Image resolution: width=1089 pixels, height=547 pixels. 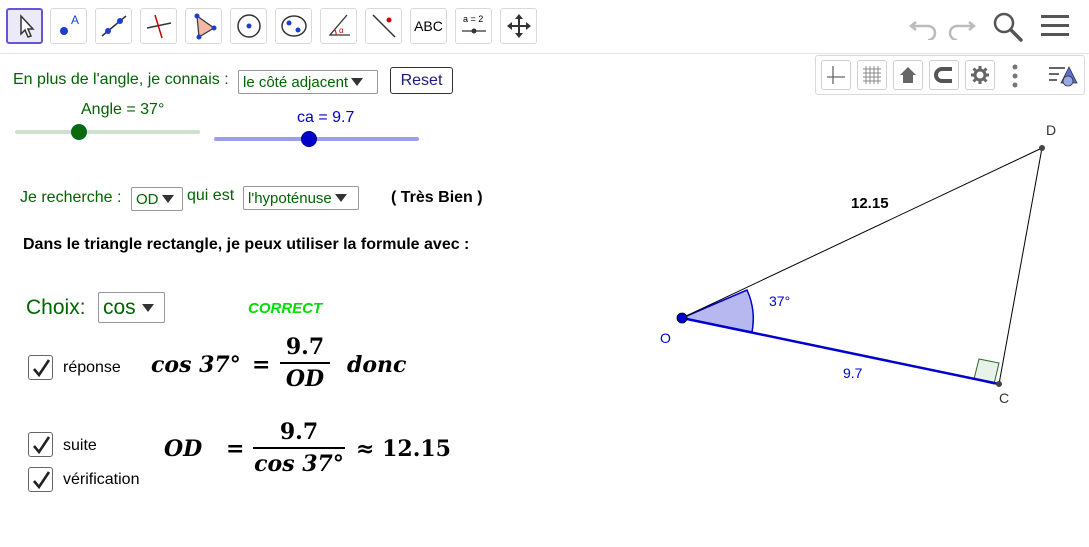 I want to click on point-o-label: O, so click(x=665, y=338).